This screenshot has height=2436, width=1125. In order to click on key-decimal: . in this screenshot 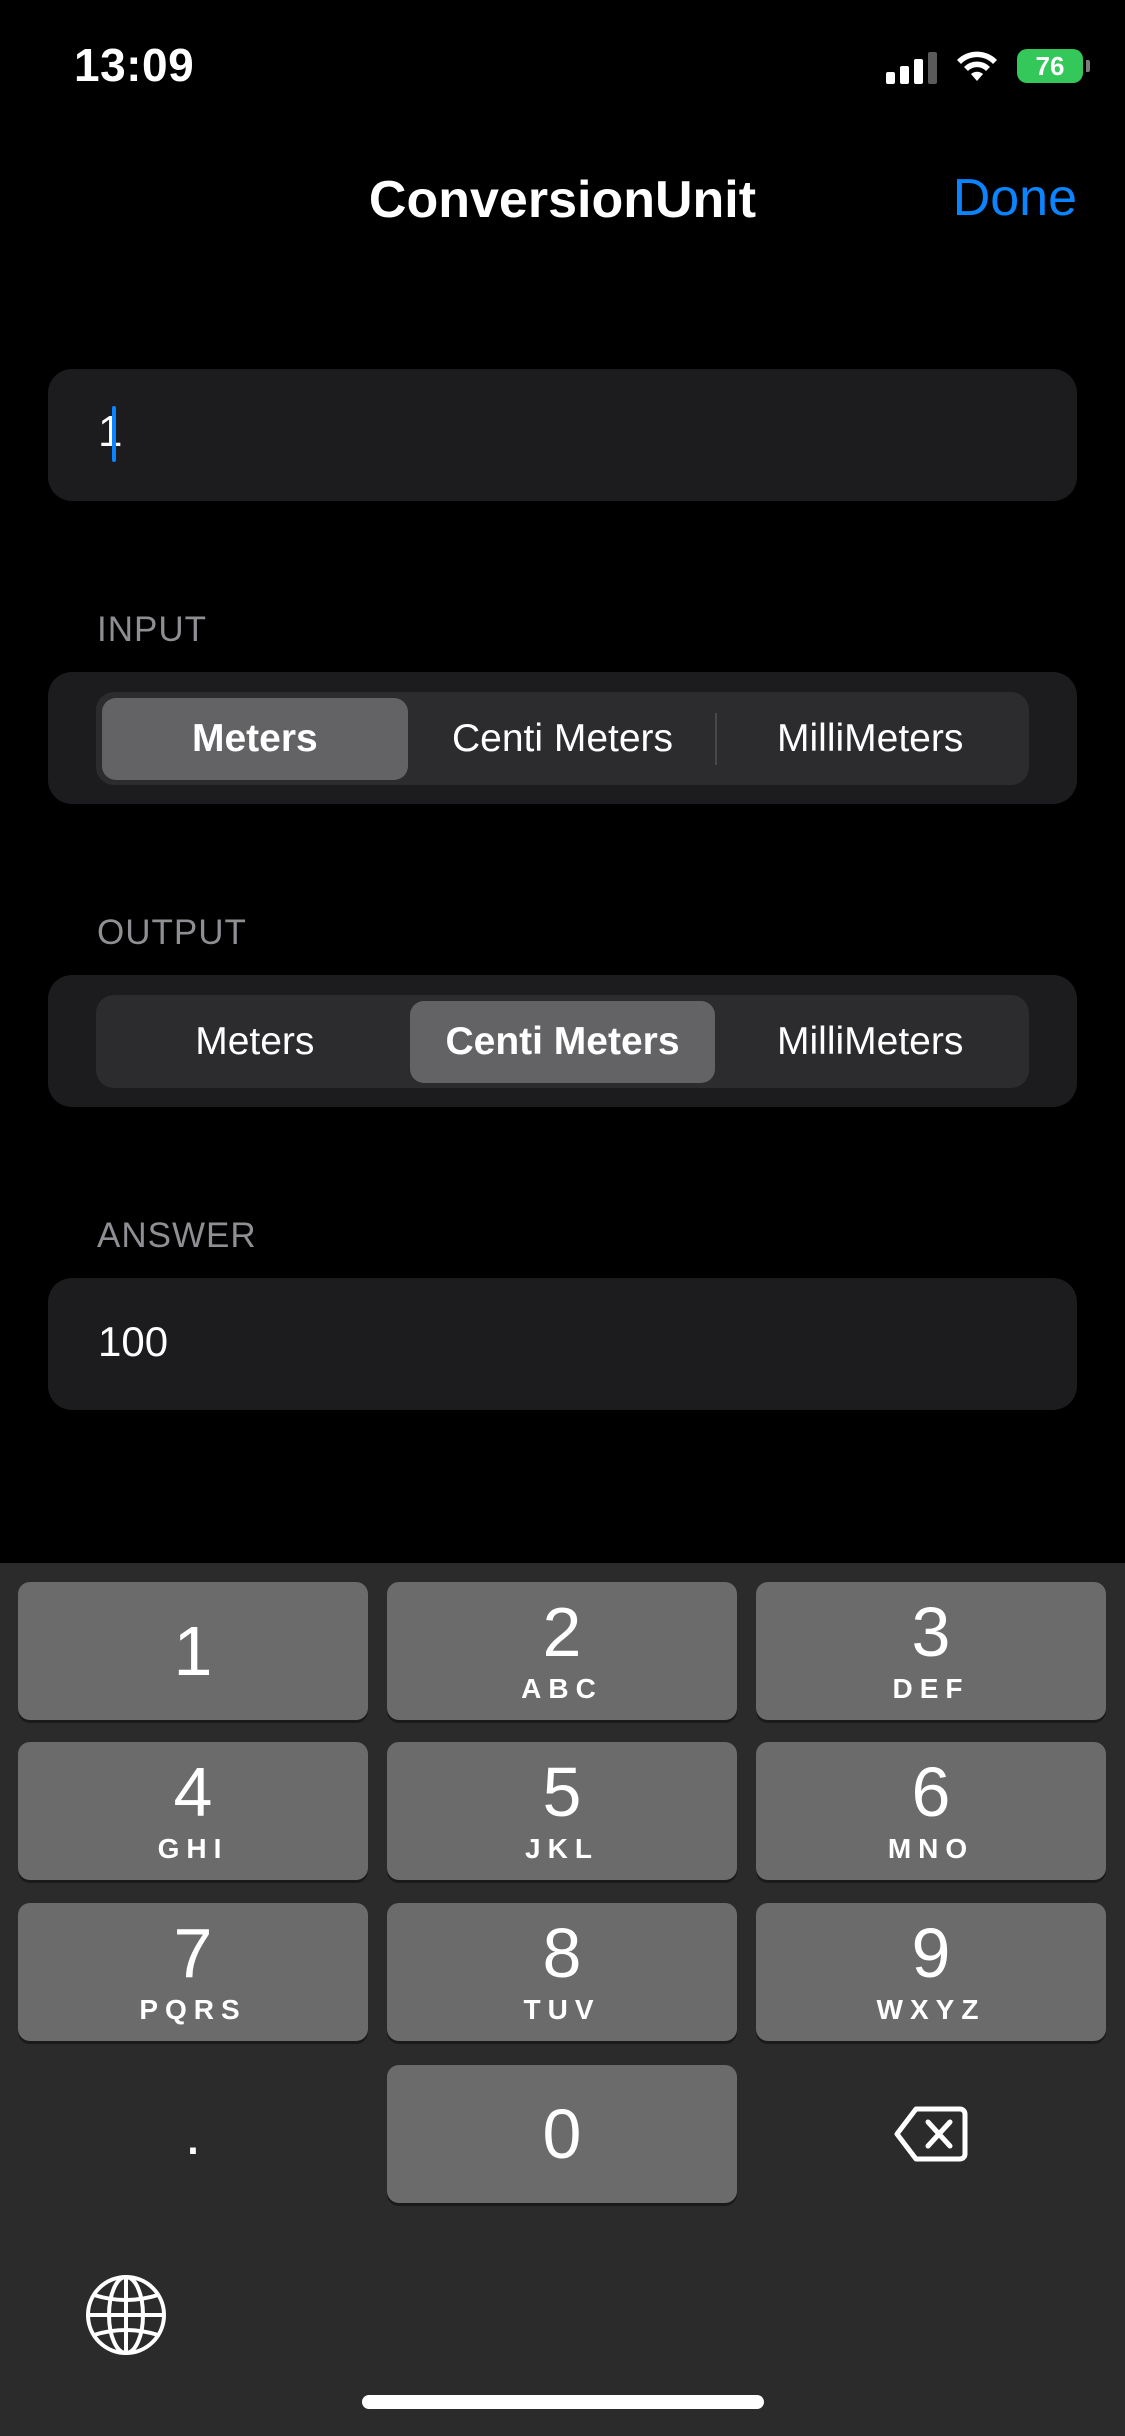, I will do `click(193, 2134)`.